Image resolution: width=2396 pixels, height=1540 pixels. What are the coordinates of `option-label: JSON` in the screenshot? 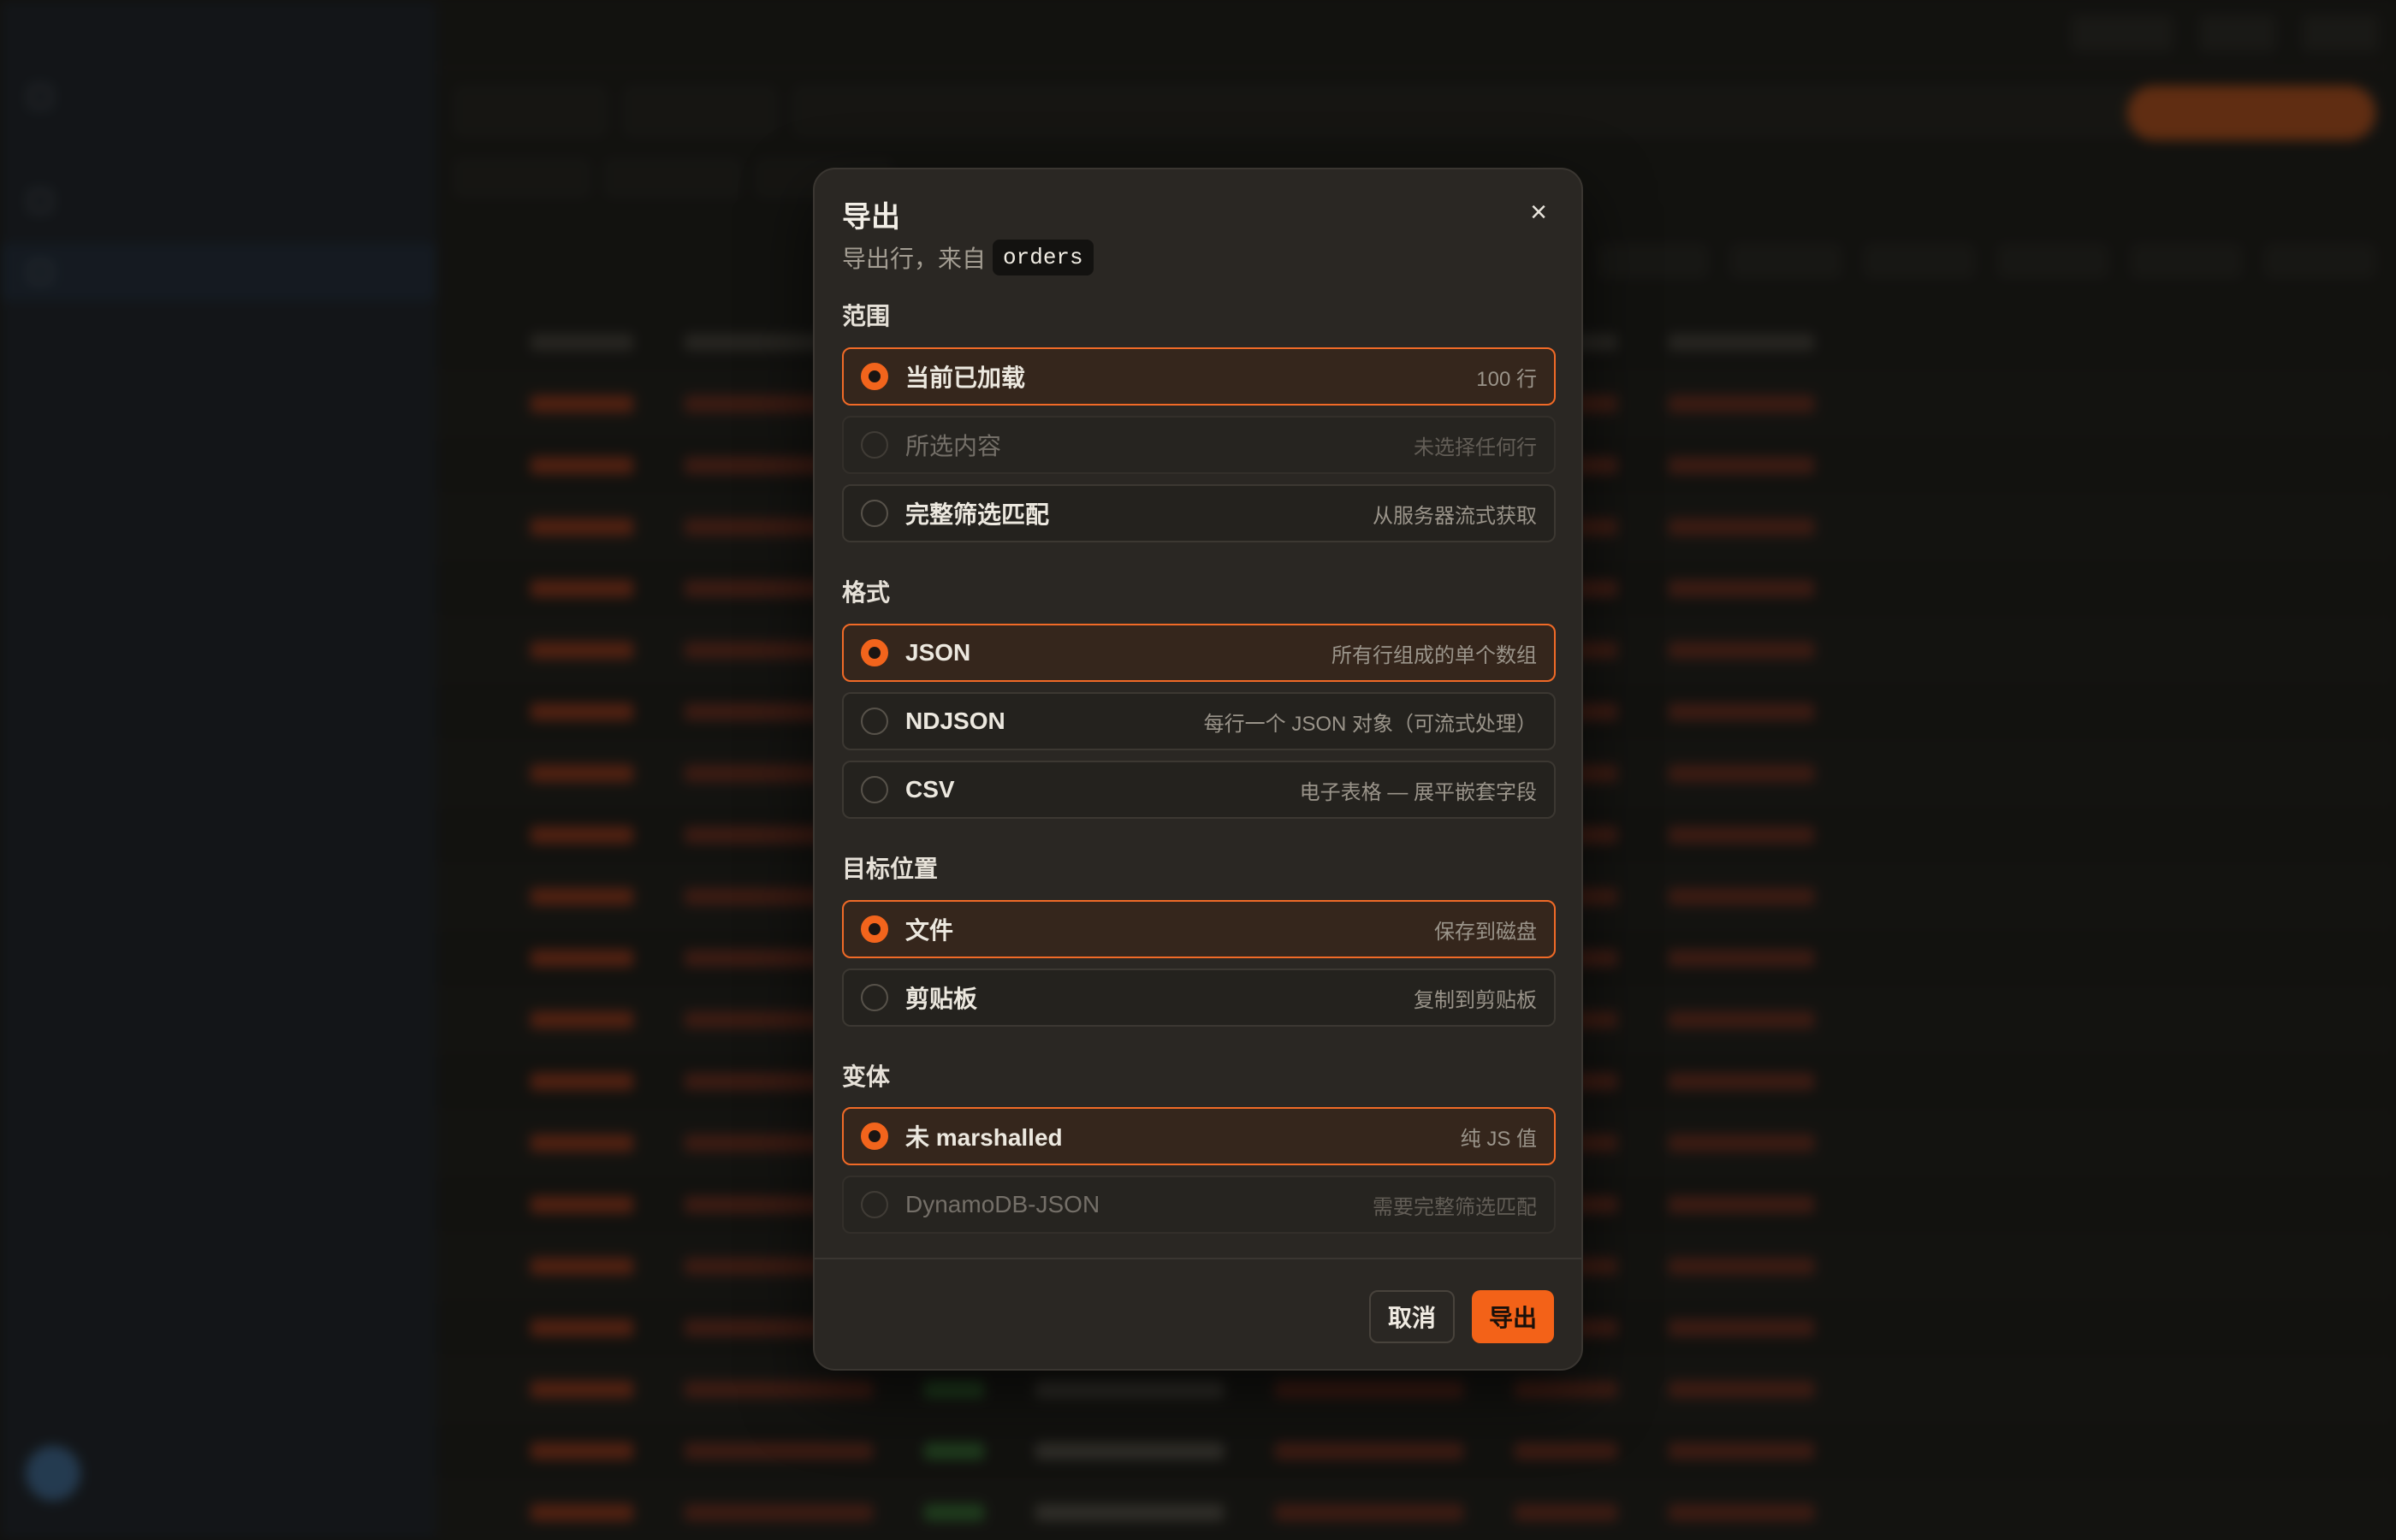 It's located at (938, 652).